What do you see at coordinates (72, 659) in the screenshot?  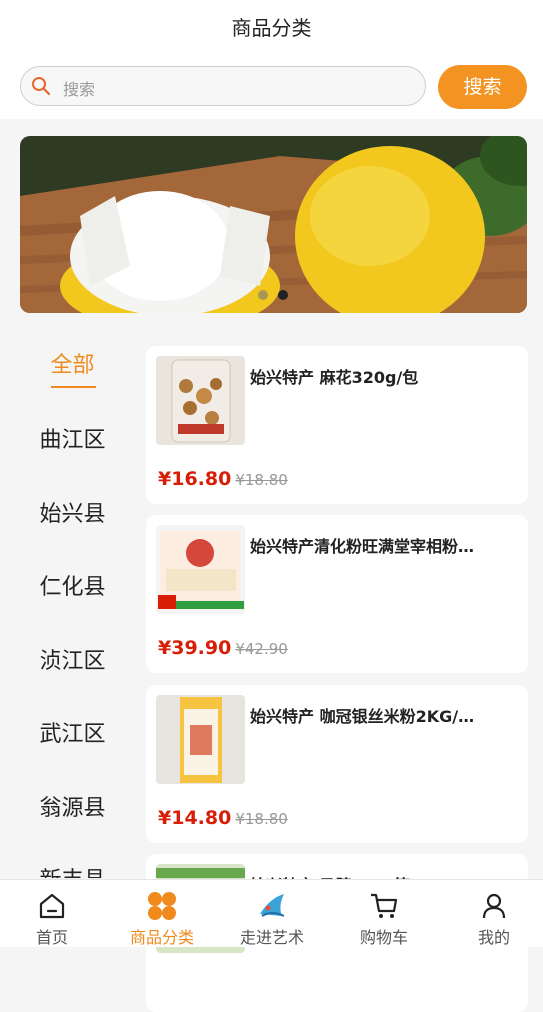 I see `category-item: 浈江区` at bounding box center [72, 659].